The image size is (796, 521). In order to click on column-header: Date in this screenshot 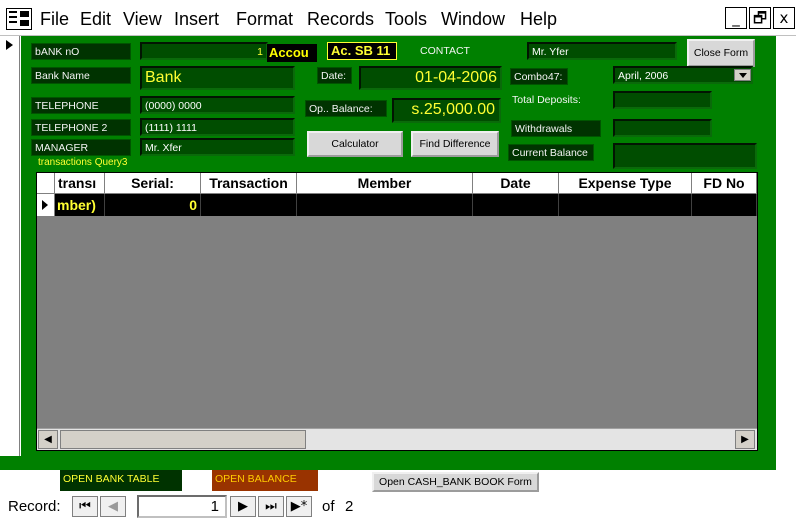, I will do `click(516, 183)`.